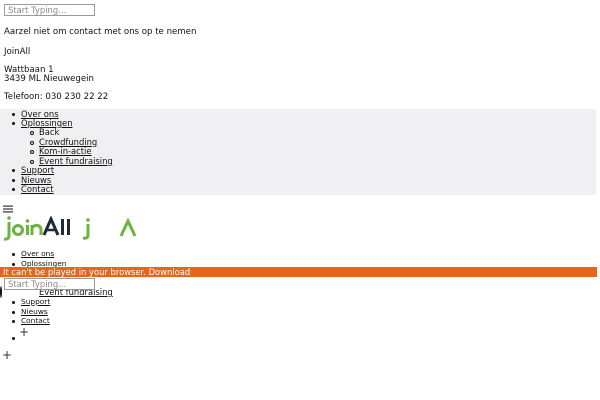 This screenshot has width=600, height=400. Describe the element at coordinates (150, 254) in the screenshot. I see `main-menu-item-over-ons: Over ons` at that location.